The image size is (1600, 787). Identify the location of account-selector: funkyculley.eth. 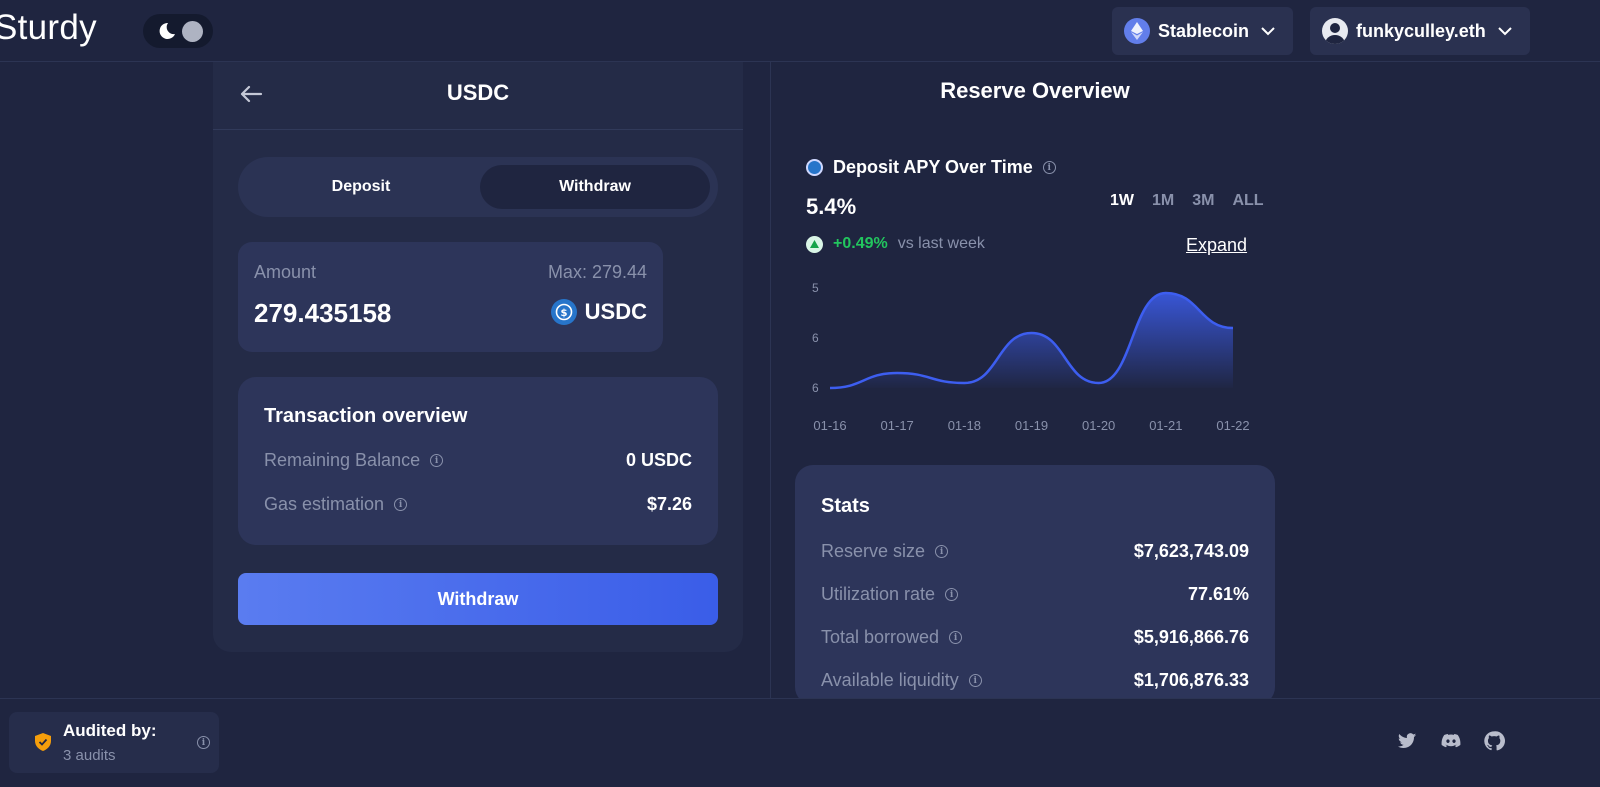
(1420, 31).